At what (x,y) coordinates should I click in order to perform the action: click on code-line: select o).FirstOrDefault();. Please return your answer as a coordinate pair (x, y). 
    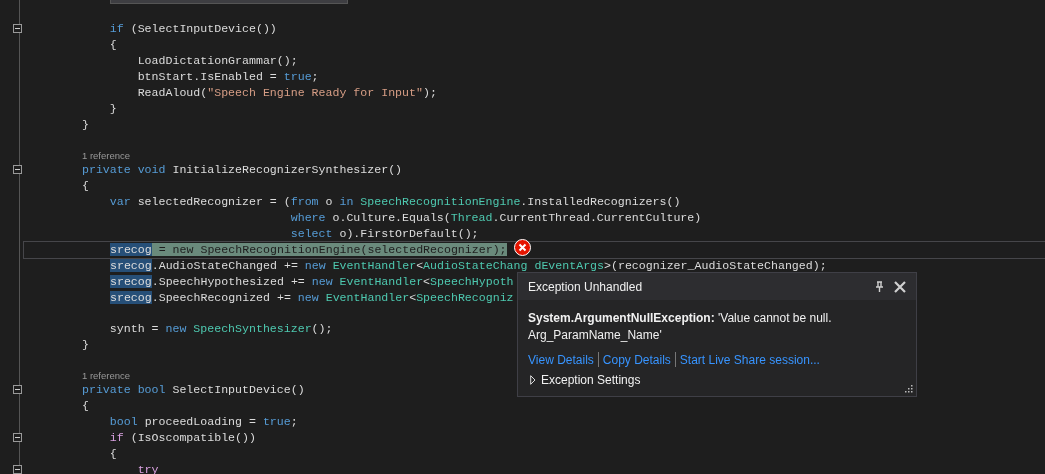
    Looking at the image, I should click on (384, 234).